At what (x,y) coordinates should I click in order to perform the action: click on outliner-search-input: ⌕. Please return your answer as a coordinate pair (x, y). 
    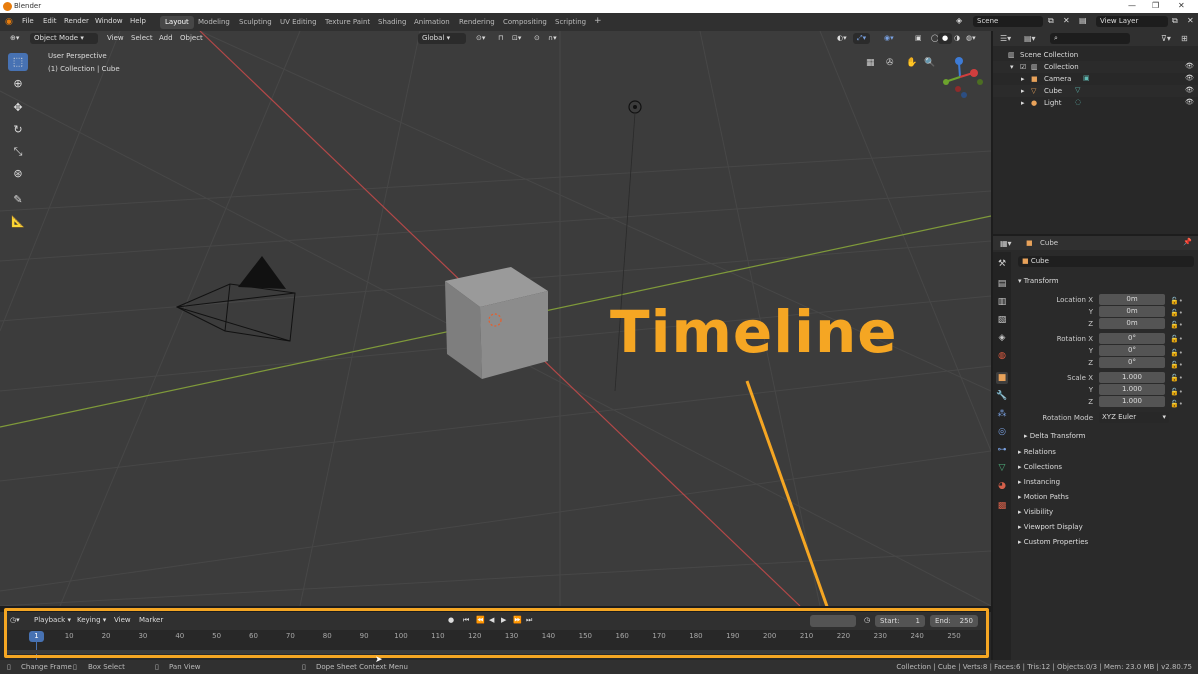
    Looking at the image, I should click on (1090, 38).